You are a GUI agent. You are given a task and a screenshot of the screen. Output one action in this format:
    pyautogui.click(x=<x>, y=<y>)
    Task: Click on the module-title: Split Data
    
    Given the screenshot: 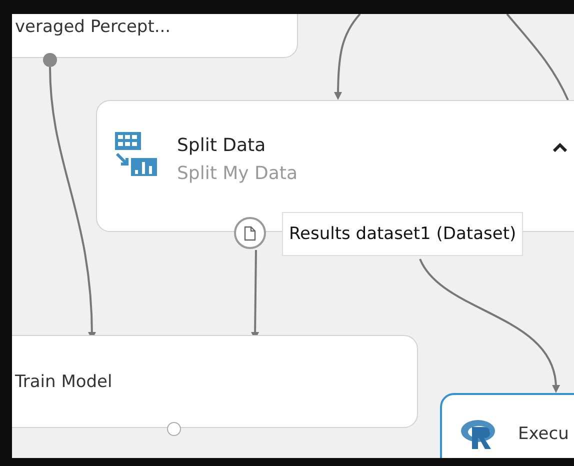 What is the action you would take?
    pyautogui.click(x=222, y=146)
    